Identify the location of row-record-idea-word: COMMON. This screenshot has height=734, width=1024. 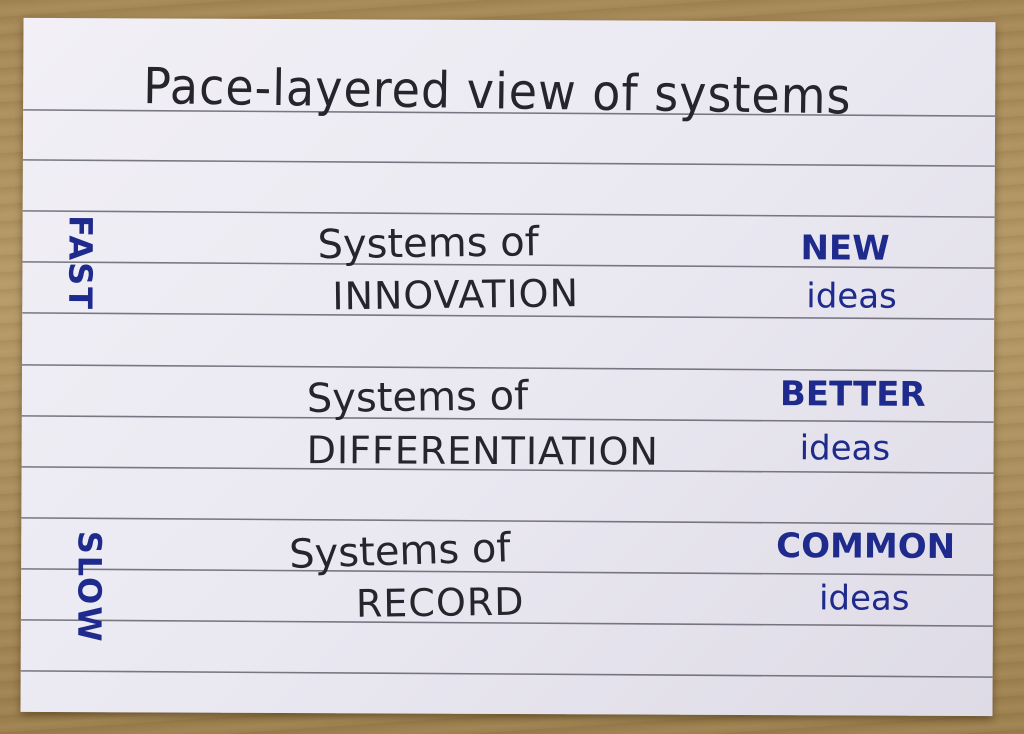
(866, 546).